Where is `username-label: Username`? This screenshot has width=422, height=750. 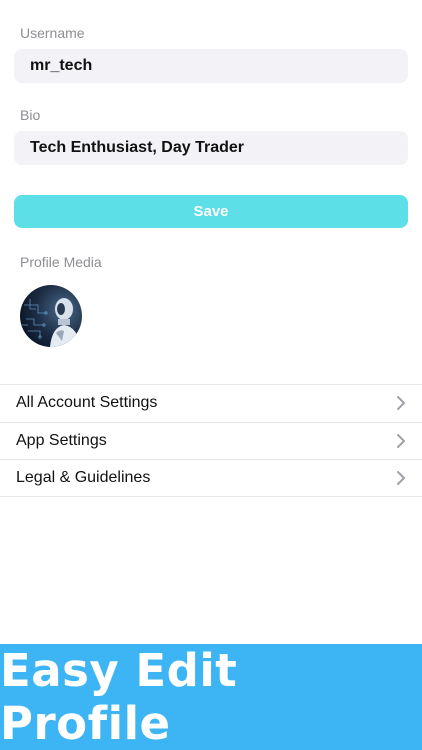 username-label: Username is located at coordinates (52, 33).